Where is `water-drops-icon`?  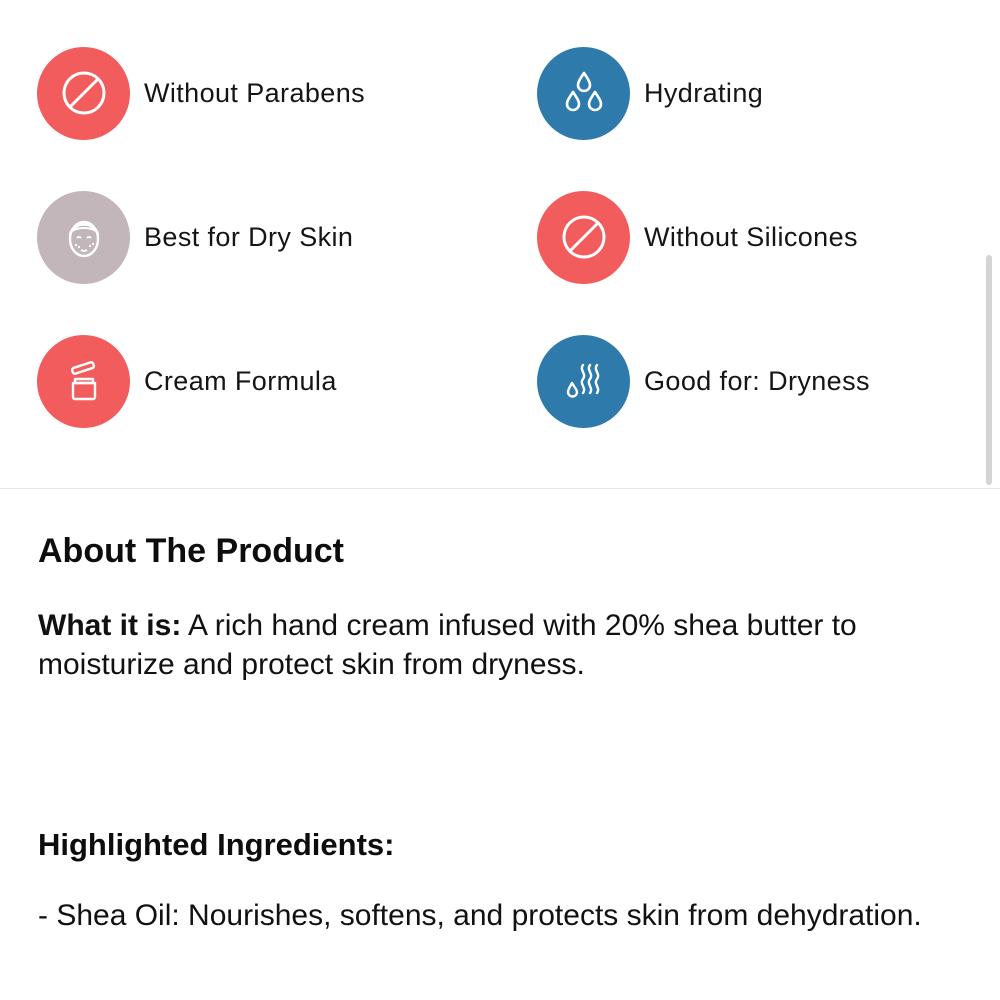
water-drops-icon is located at coordinates (583, 91).